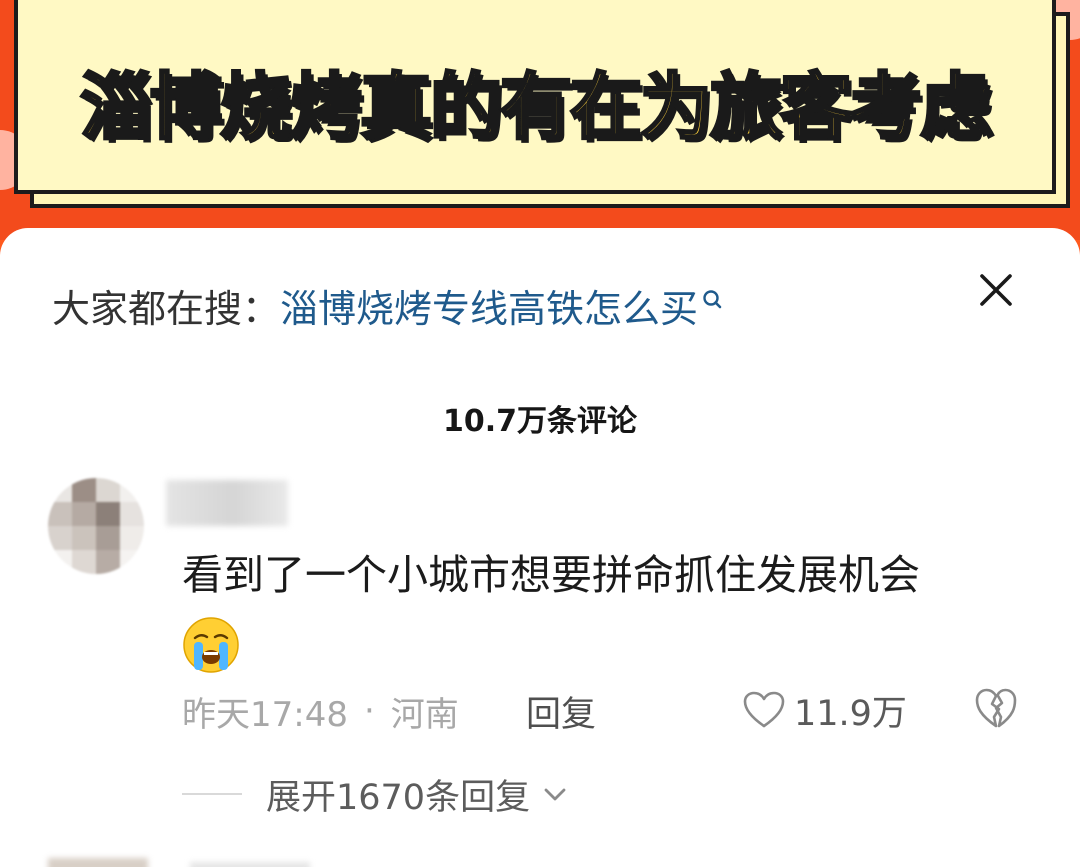 The image size is (1080, 867). Describe the element at coordinates (250, 864) in the screenshot. I see `next-comment-username-partial` at that location.